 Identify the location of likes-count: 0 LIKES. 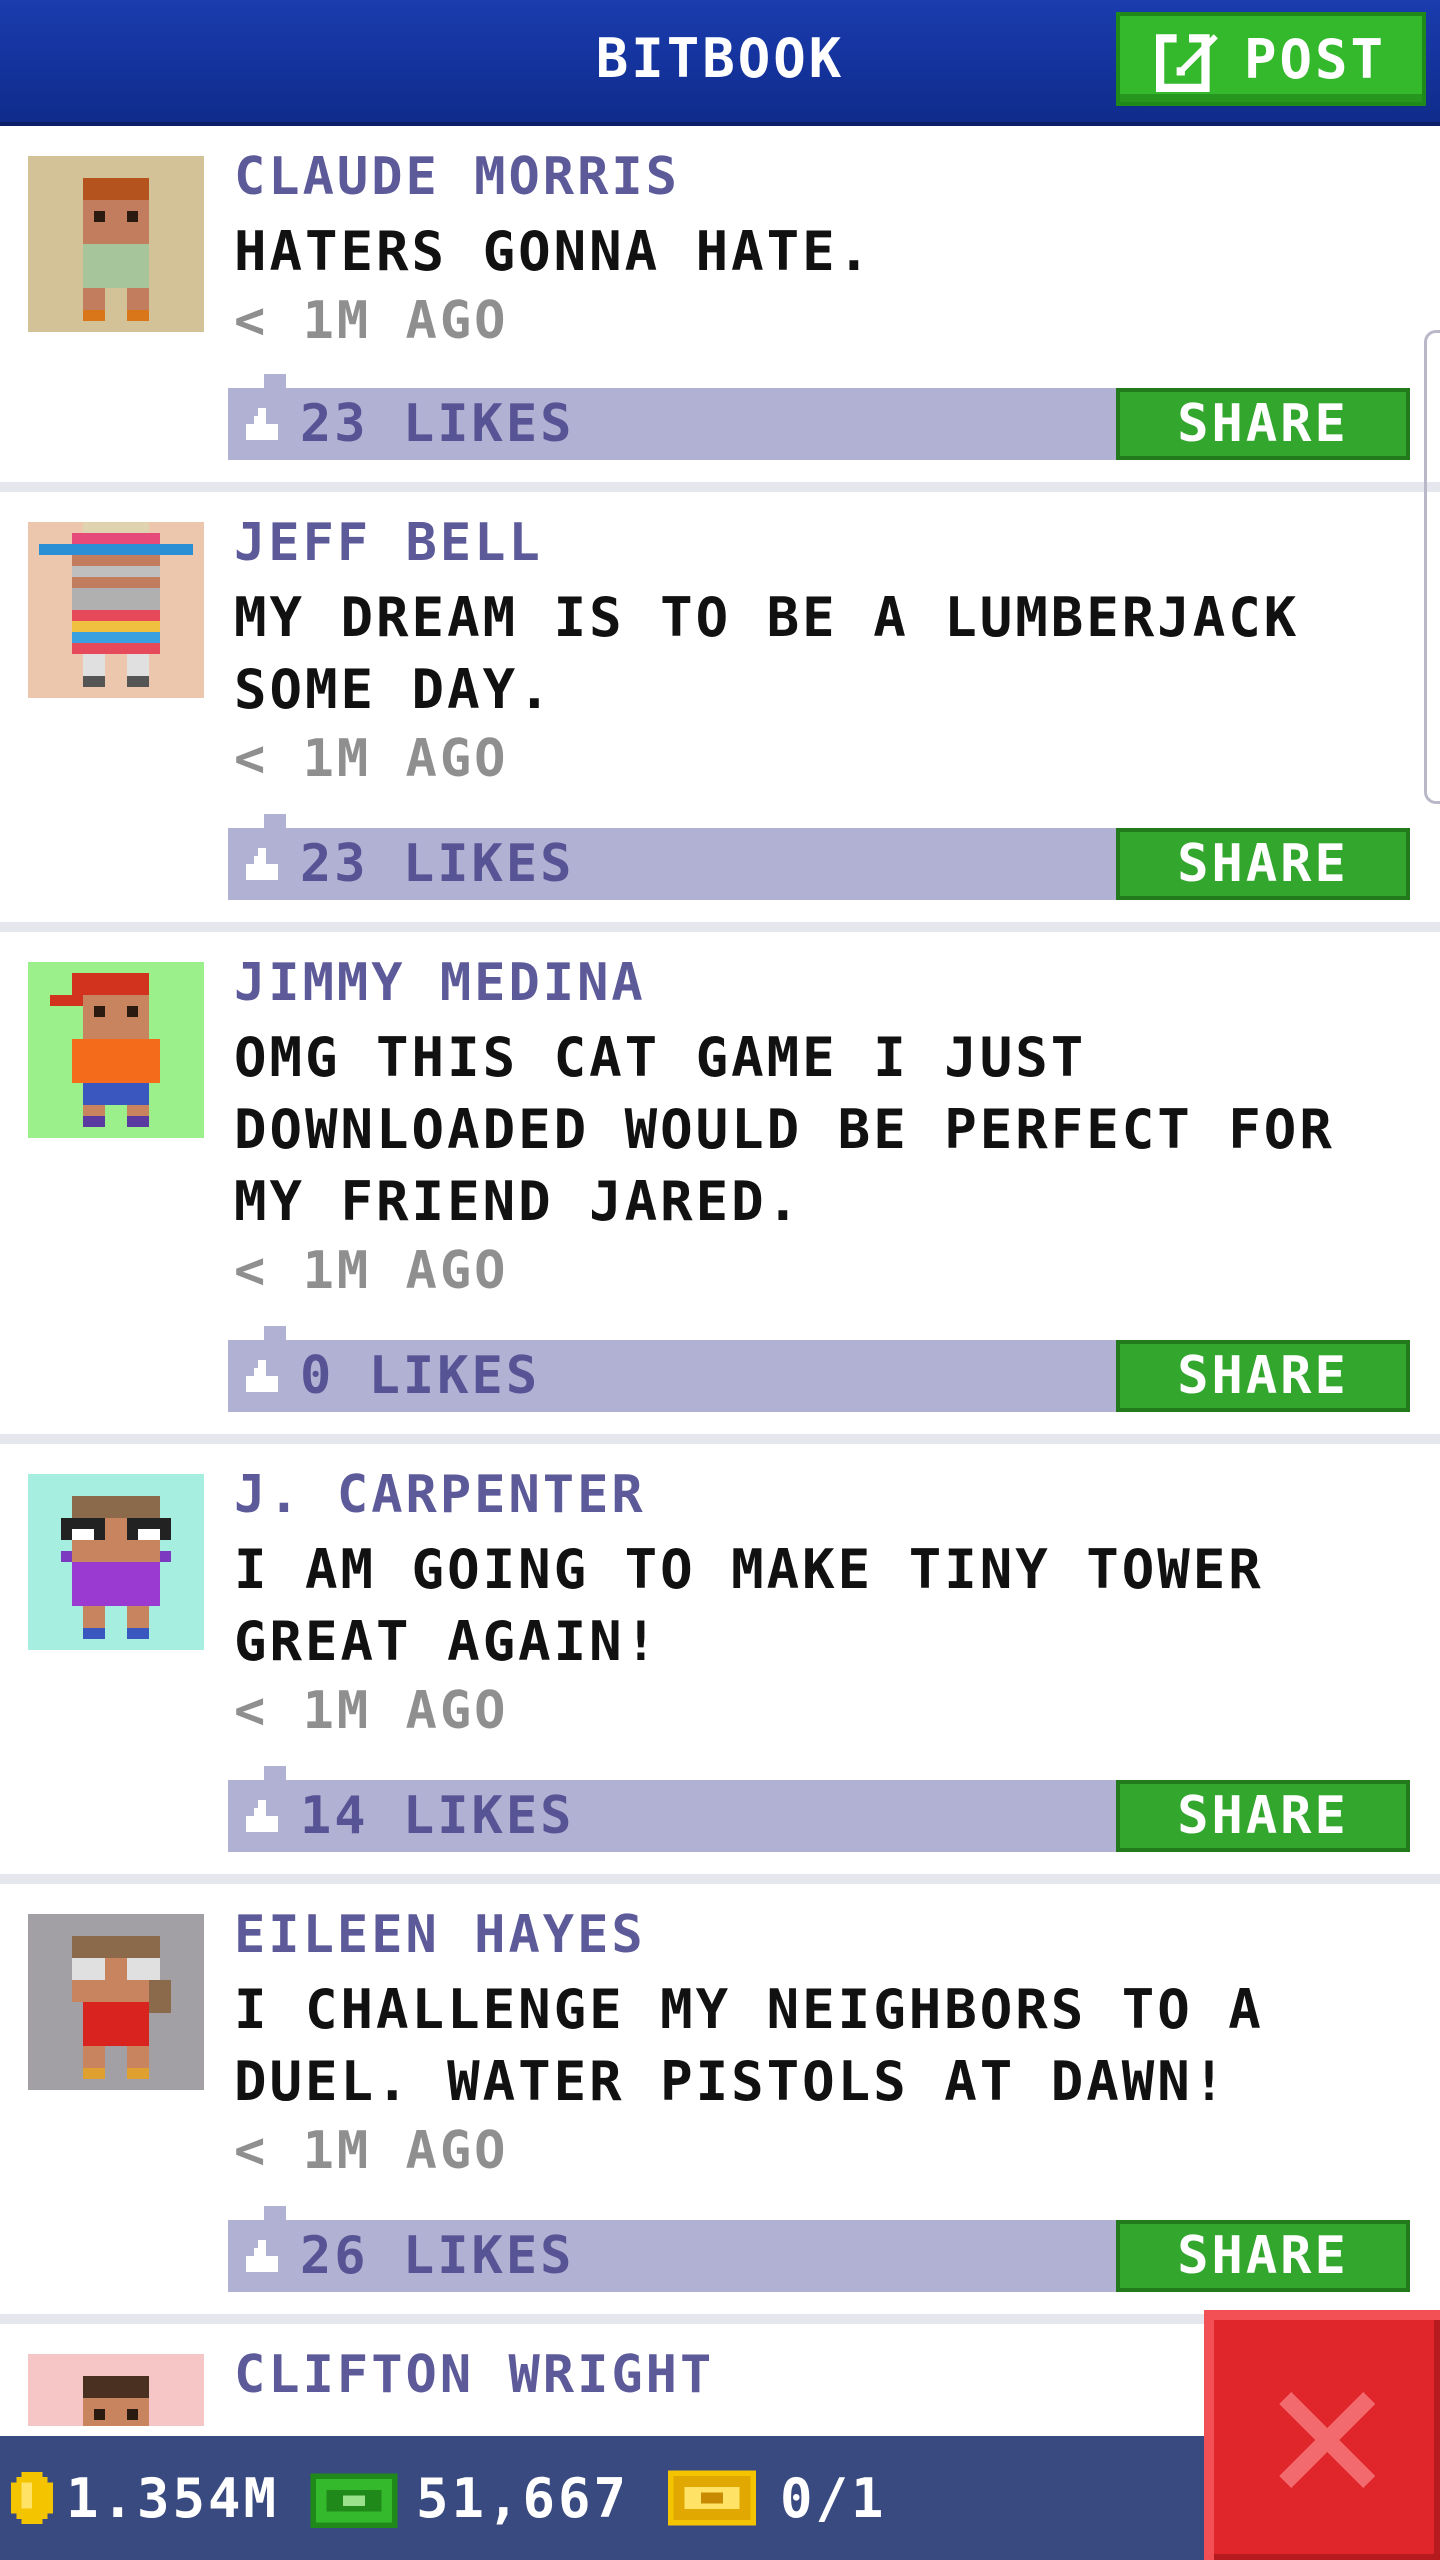
(420, 1376).